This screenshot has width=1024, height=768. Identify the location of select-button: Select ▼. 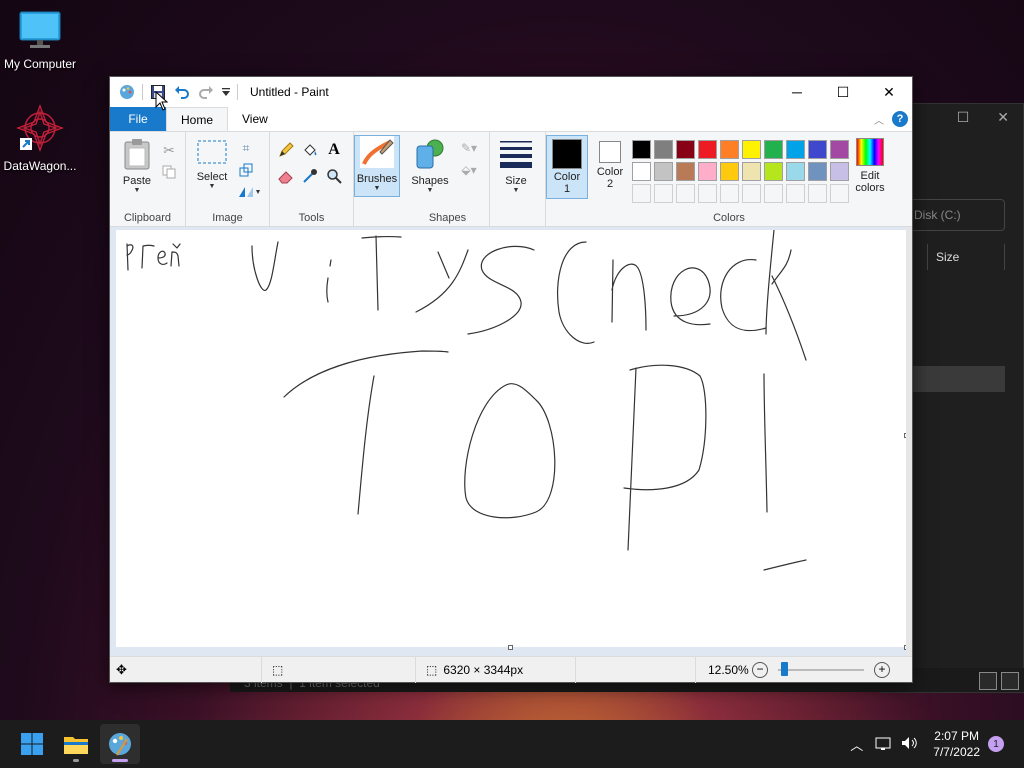
(212, 164).